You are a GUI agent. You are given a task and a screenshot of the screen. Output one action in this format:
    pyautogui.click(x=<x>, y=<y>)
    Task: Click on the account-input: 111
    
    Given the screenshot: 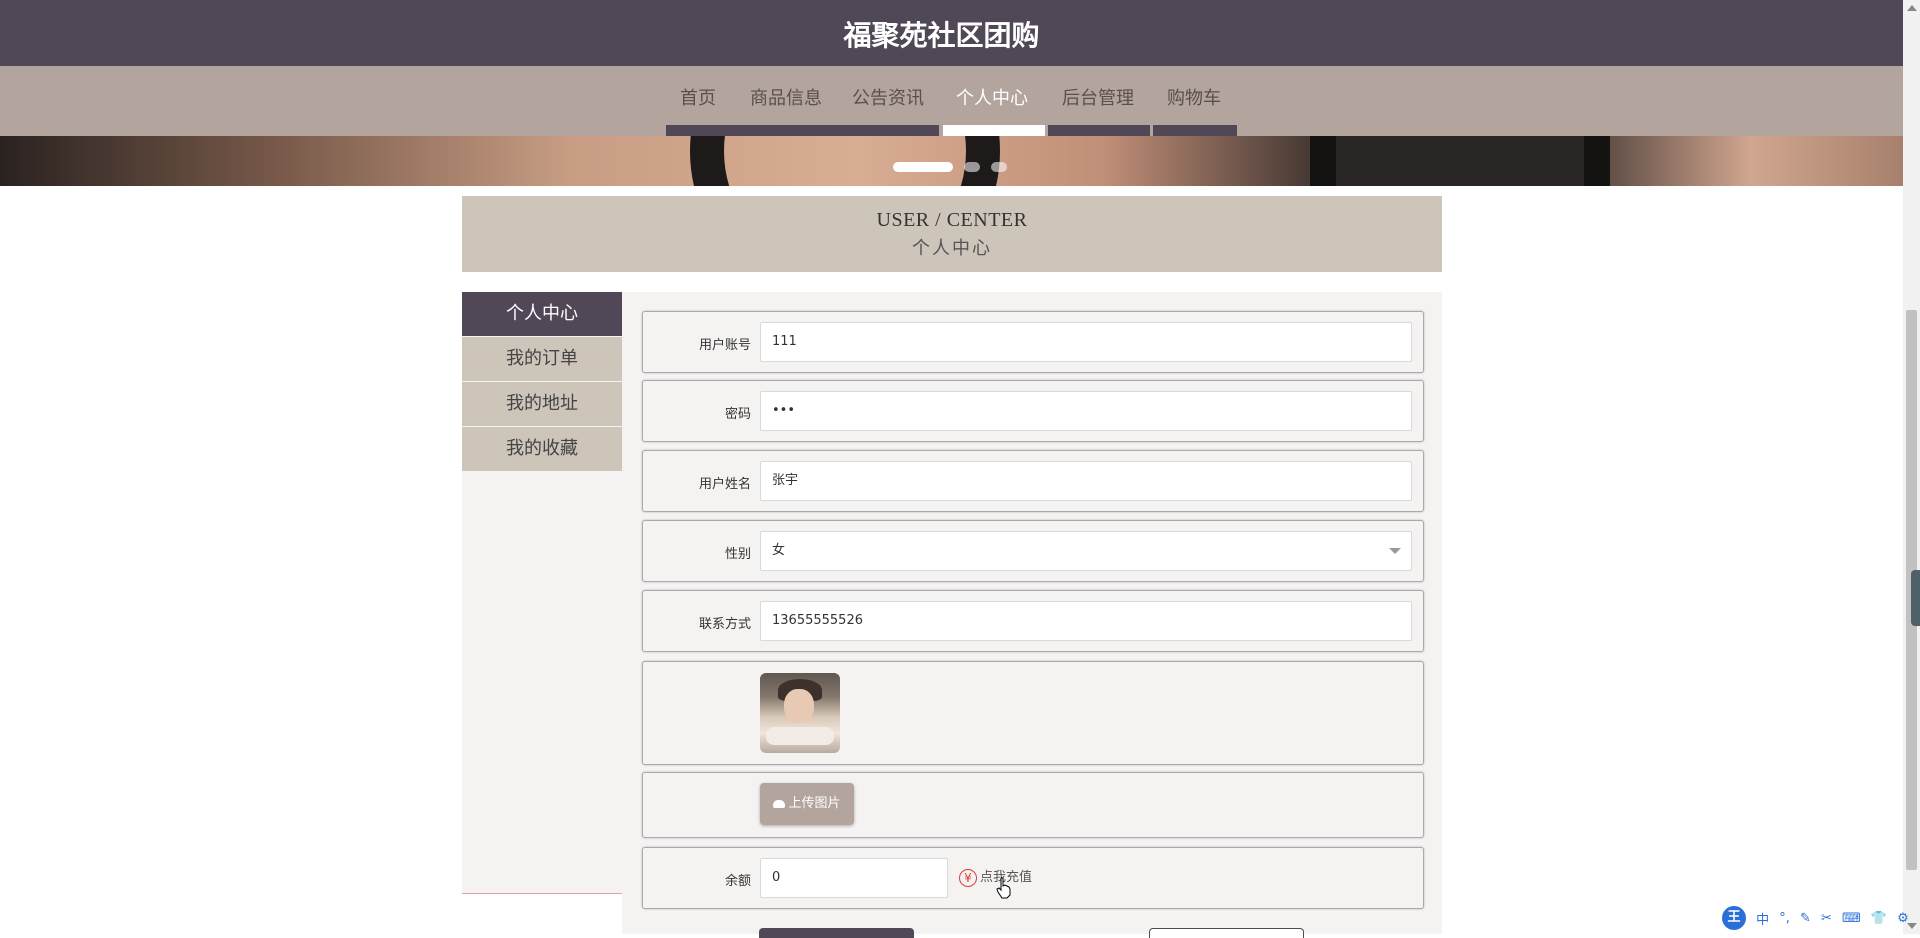 What is the action you would take?
    pyautogui.click(x=1086, y=342)
    